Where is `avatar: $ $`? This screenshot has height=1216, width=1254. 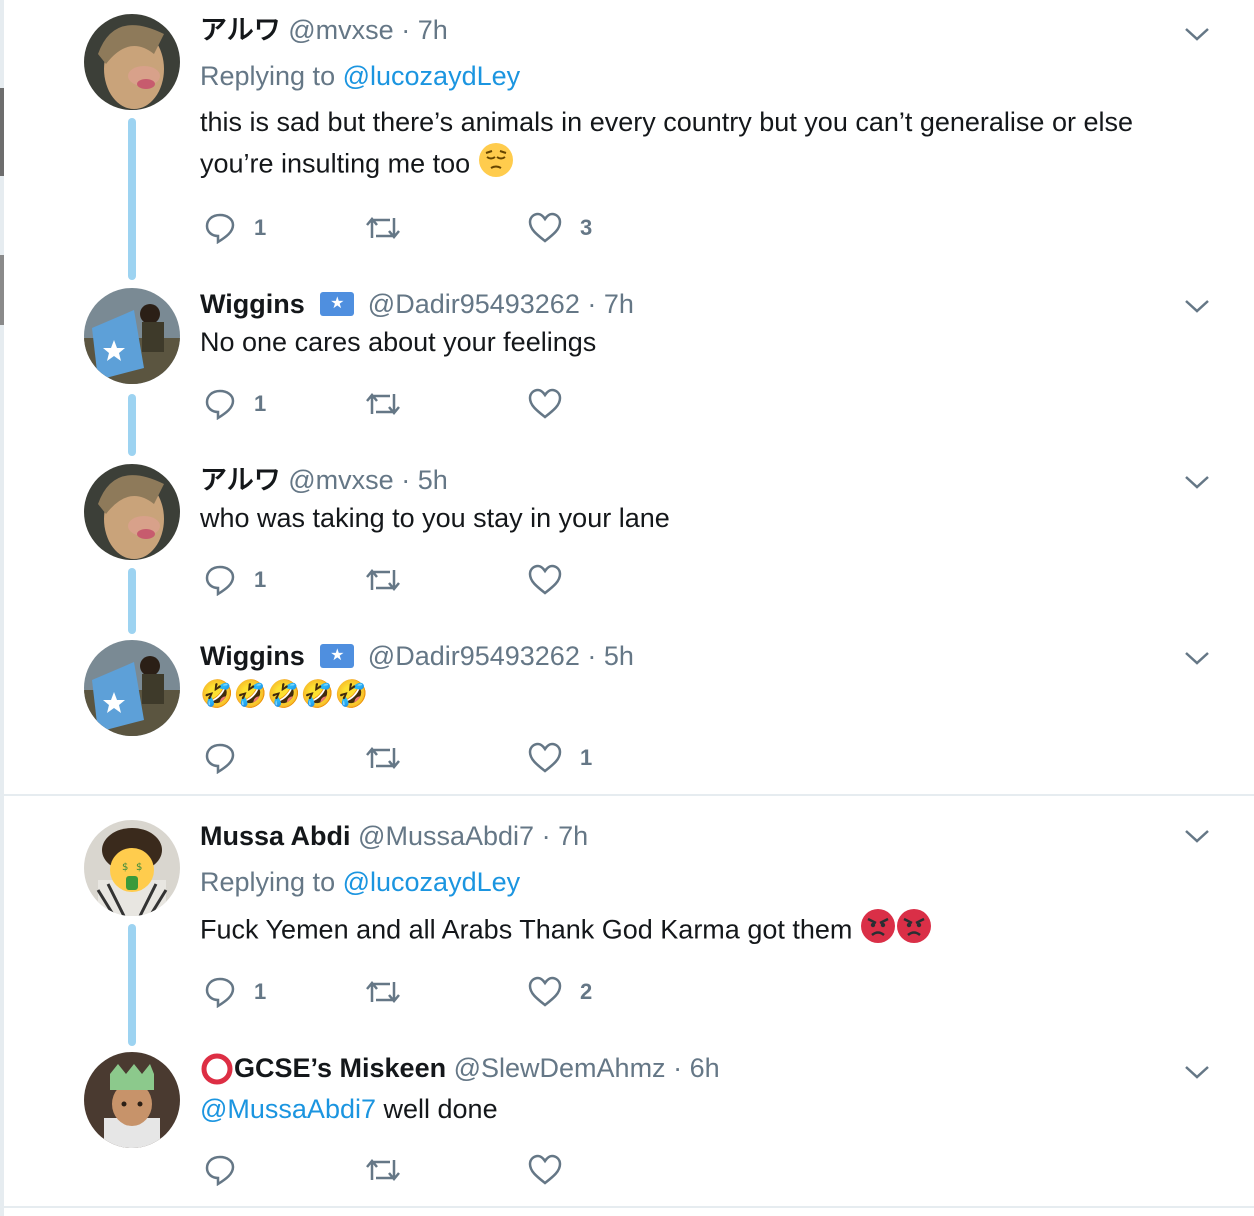
avatar: $ $ is located at coordinates (132, 868).